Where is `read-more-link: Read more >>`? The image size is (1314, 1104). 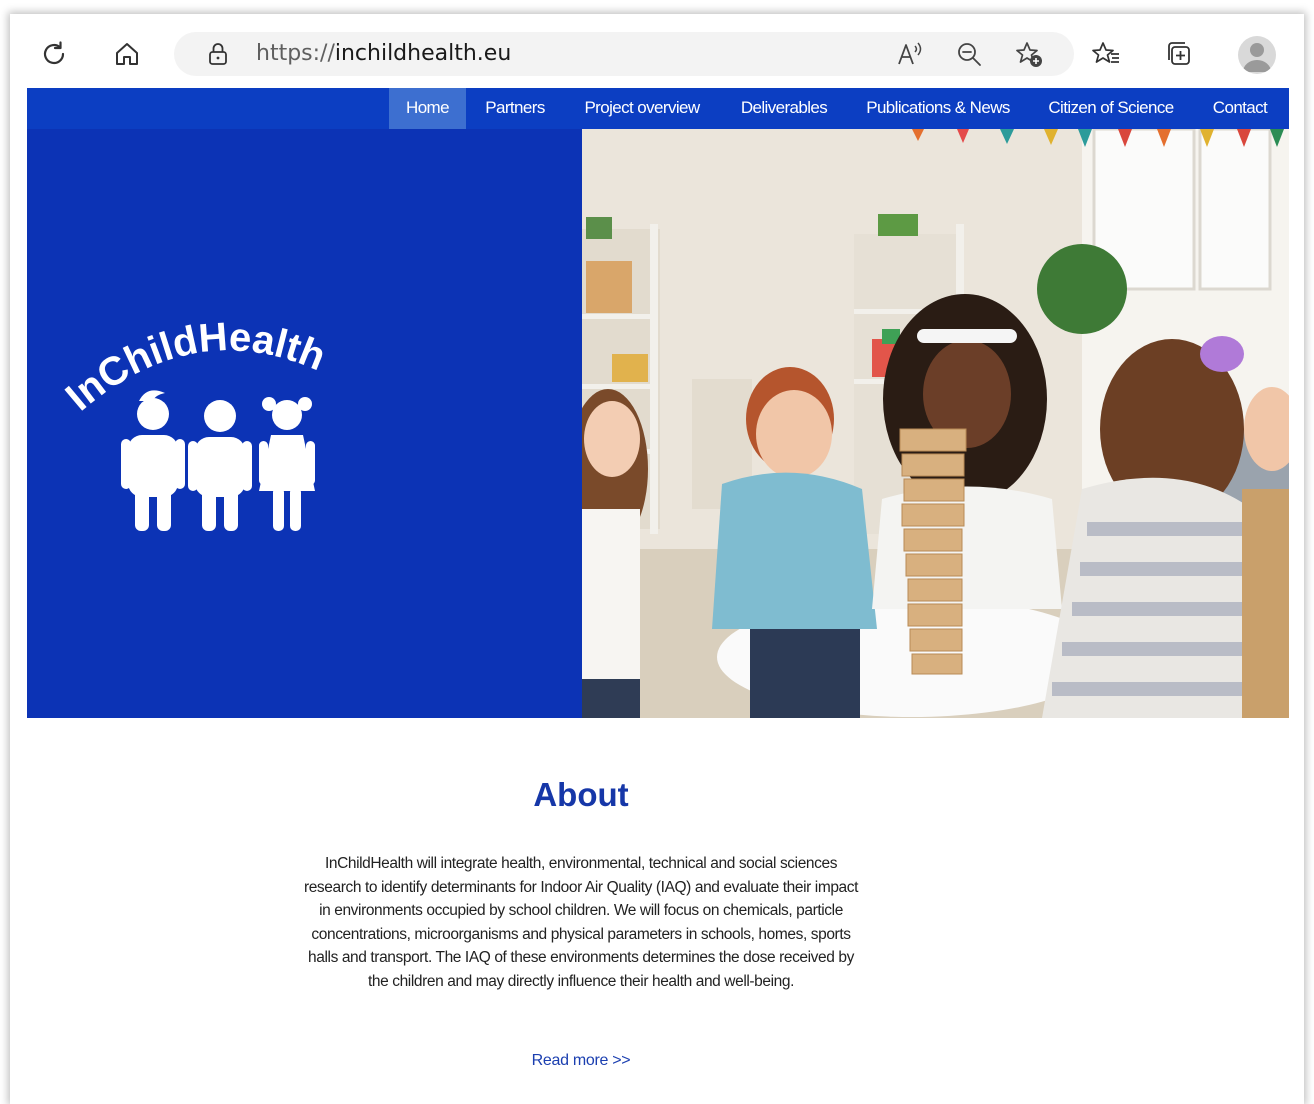 read-more-link: Read more >> is located at coordinates (581, 1061).